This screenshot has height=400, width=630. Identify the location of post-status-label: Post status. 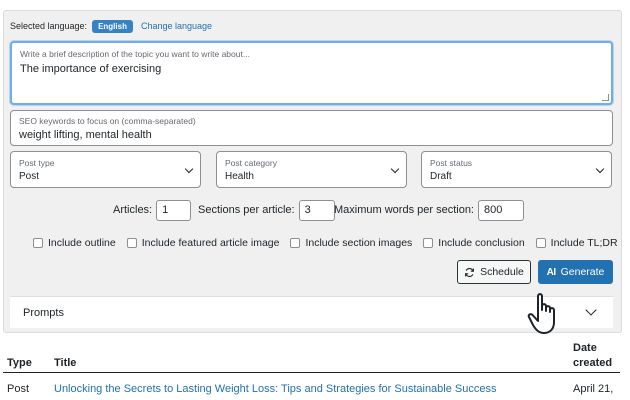
(451, 163).